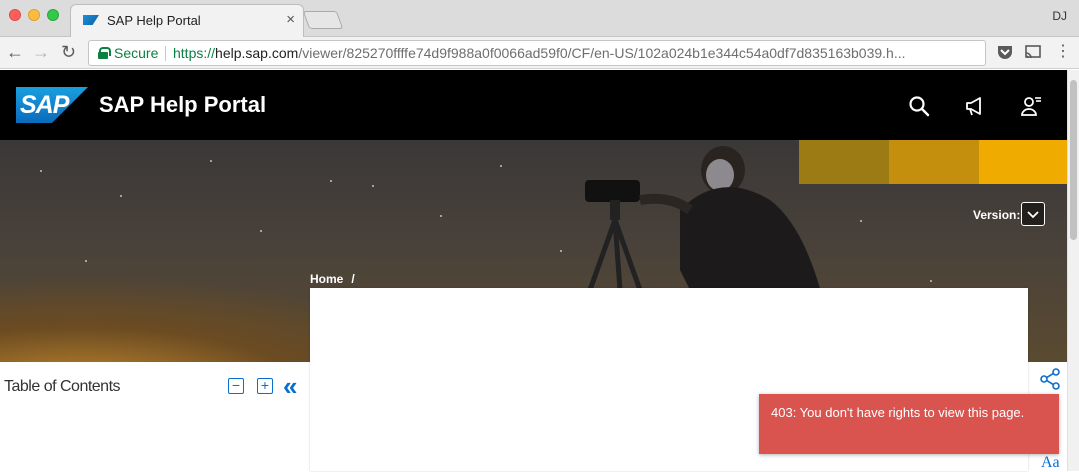 The image size is (1079, 472). Describe the element at coordinates (1050, 379) in the screenshot. I see `share-icon` at that location.